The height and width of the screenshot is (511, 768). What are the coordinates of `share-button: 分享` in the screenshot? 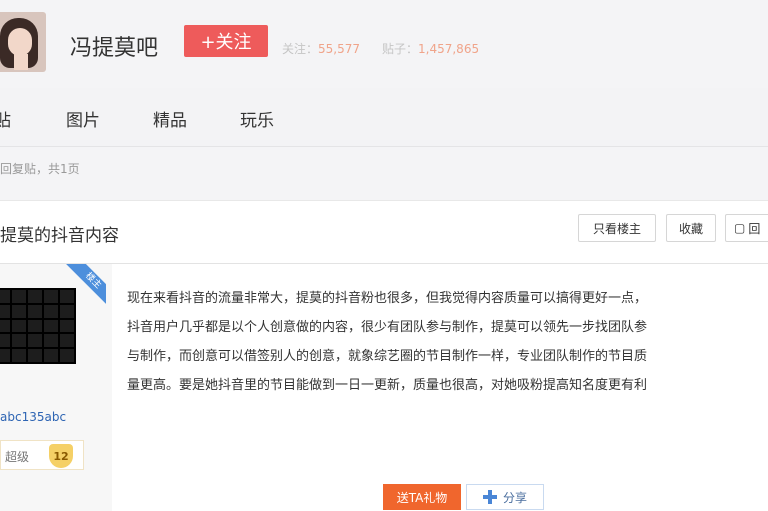 It's located at (505, 497).